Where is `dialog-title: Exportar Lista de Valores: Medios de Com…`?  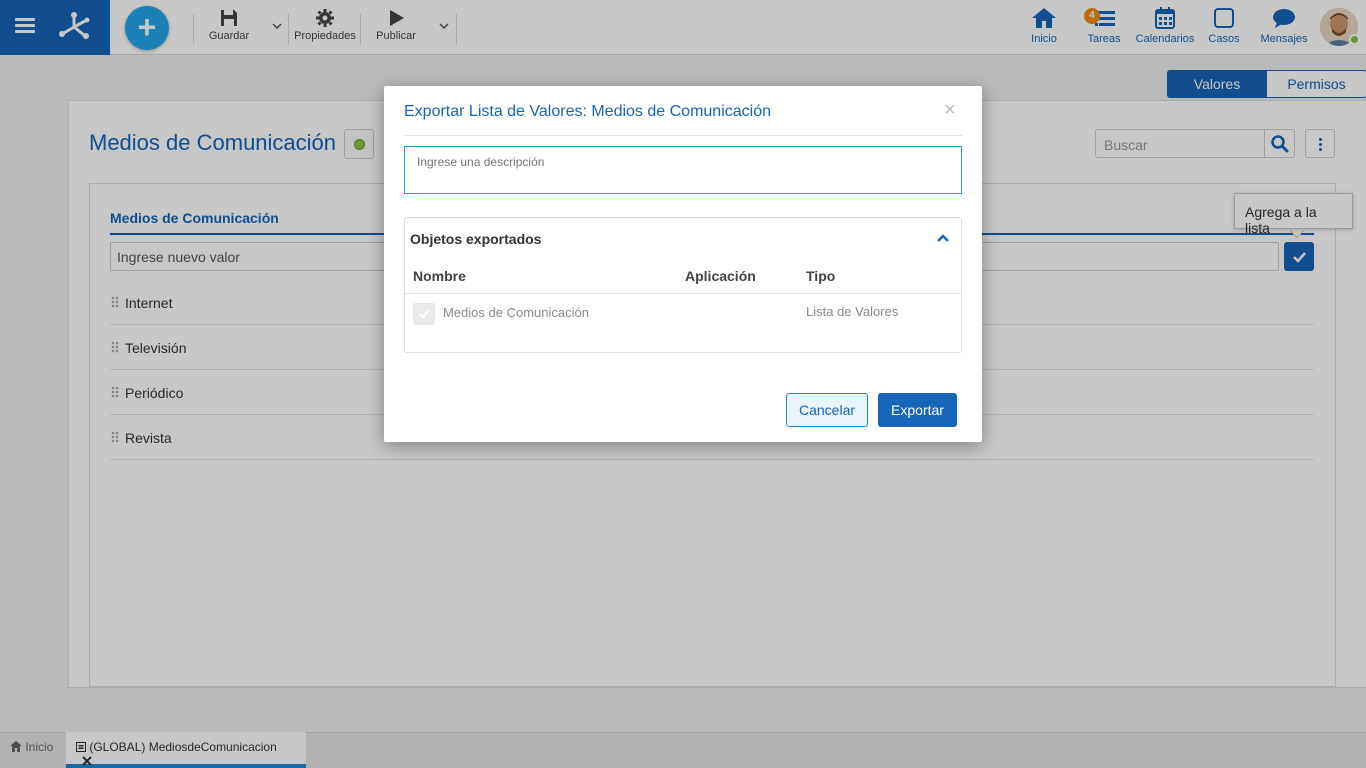
dialog-title: Exportar Lista de Valores: Medios de Com… is located at coordinates (587, 111).